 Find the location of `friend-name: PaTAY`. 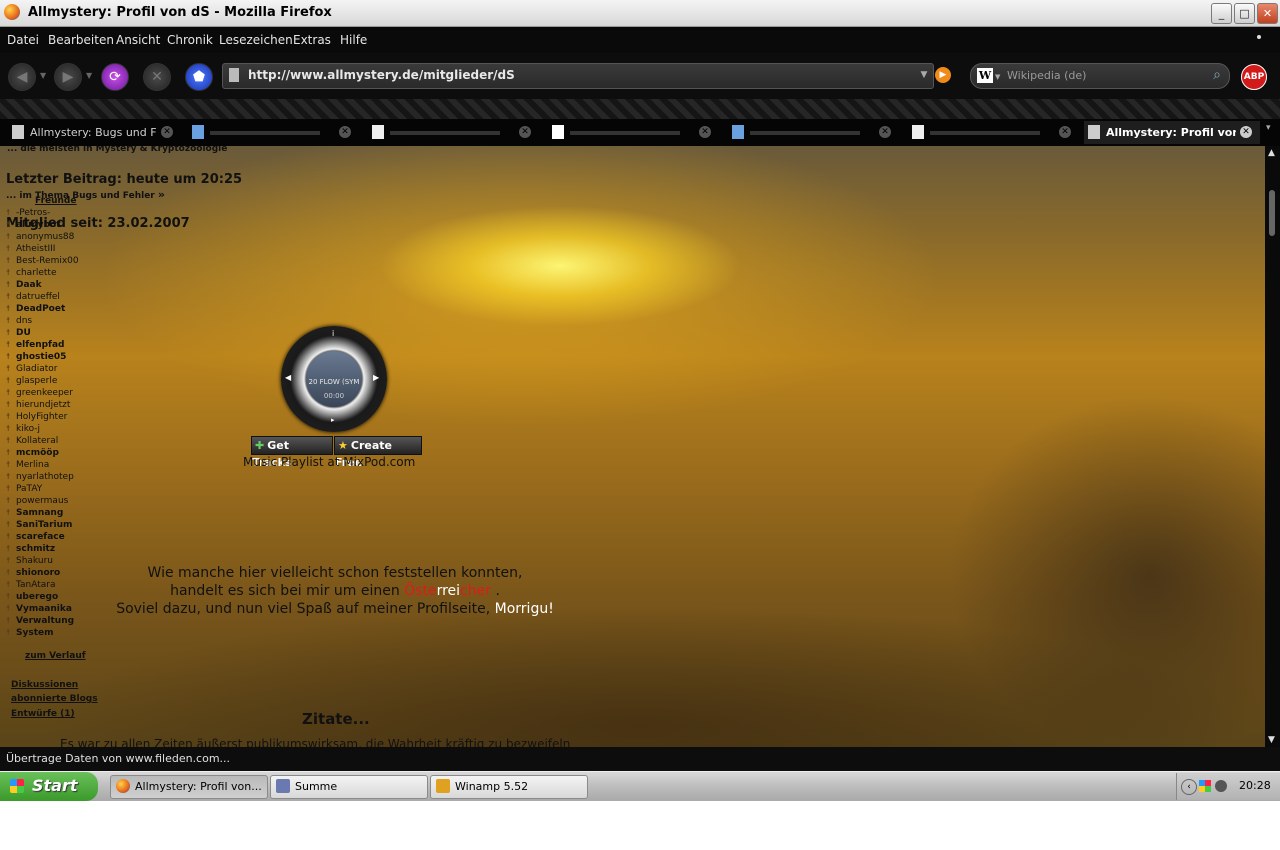

friend-name: PaTAY is located at coordinates (29, 489).